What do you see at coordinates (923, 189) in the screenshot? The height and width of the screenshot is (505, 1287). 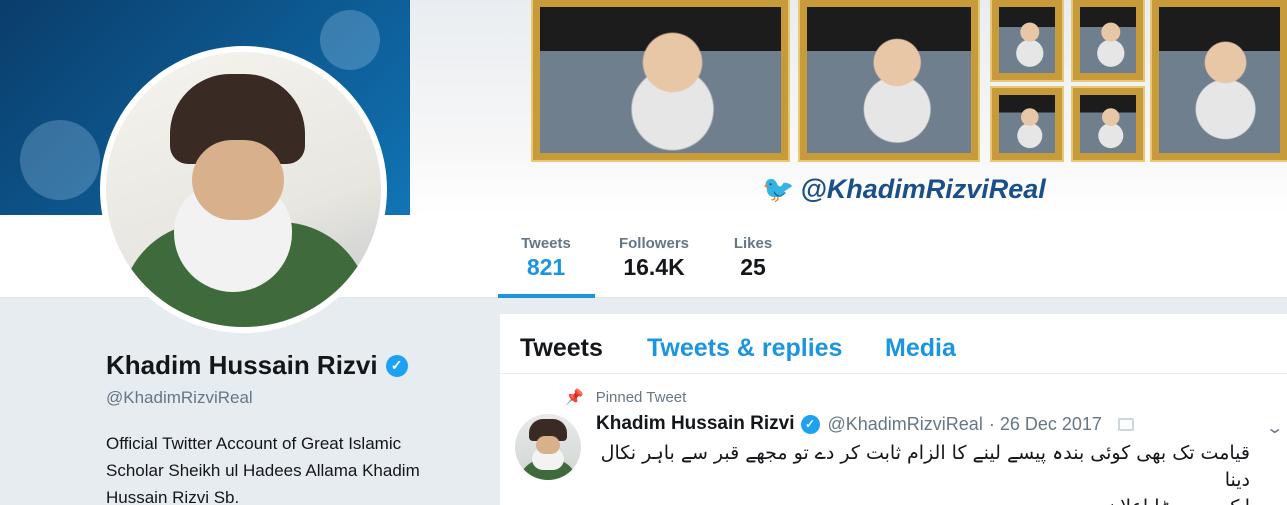 I see `banner-handle-label: @KhadimRizviReal` at bounding box center [923, 189].